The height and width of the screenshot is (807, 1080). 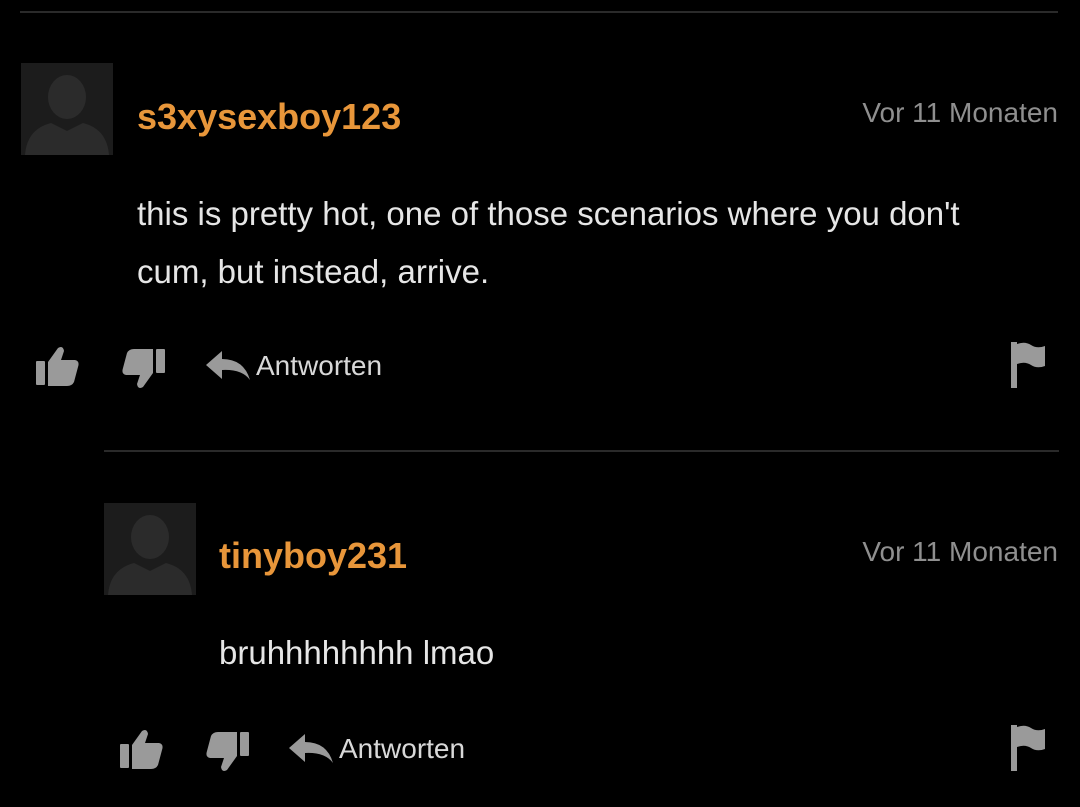 What do you see at coordinates (357, 652) in the screenshot?
I see `comment-text: bruhhhhhhhh lmao` at bounding box center [357, 652].